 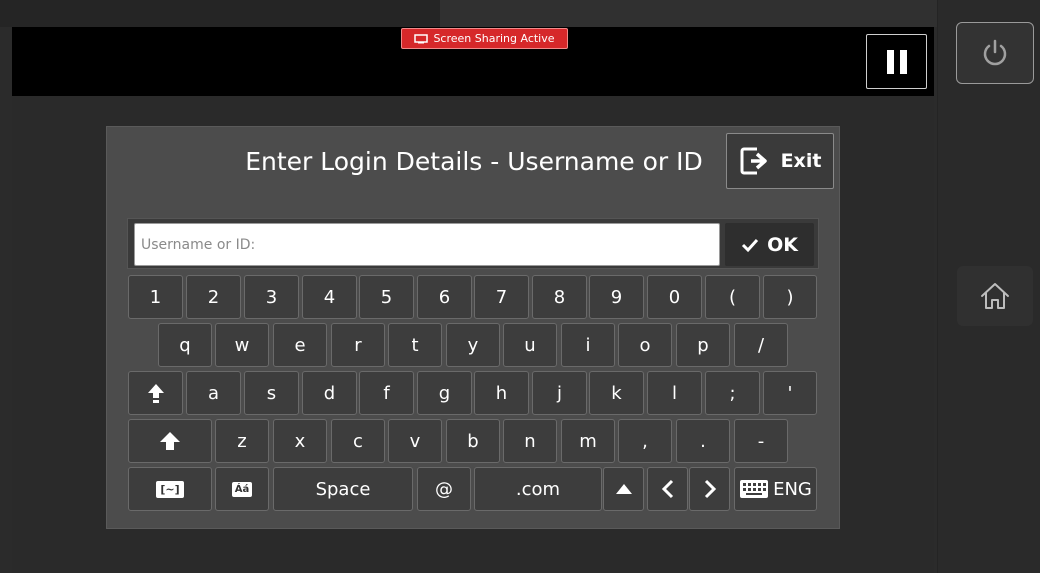 I want to click on home-icon, so click(x=995, y=296).